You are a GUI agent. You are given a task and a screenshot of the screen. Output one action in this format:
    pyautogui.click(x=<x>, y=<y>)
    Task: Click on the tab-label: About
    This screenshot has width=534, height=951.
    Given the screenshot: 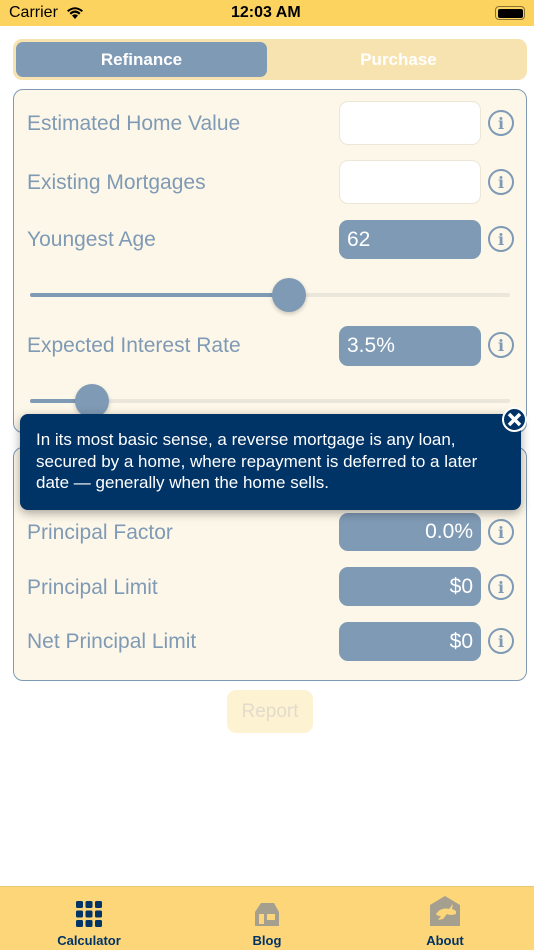 What is the action you would take?
    pyautogui.click(x=445, y=940)
    